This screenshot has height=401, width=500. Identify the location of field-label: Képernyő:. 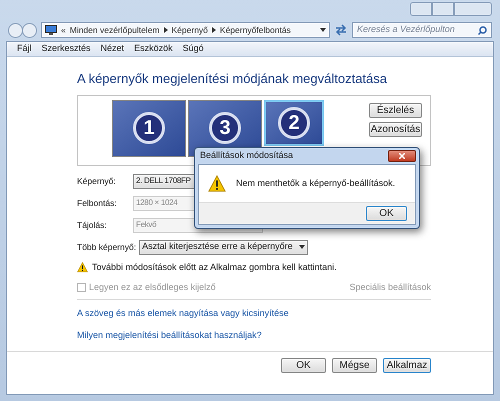
(97, 181).